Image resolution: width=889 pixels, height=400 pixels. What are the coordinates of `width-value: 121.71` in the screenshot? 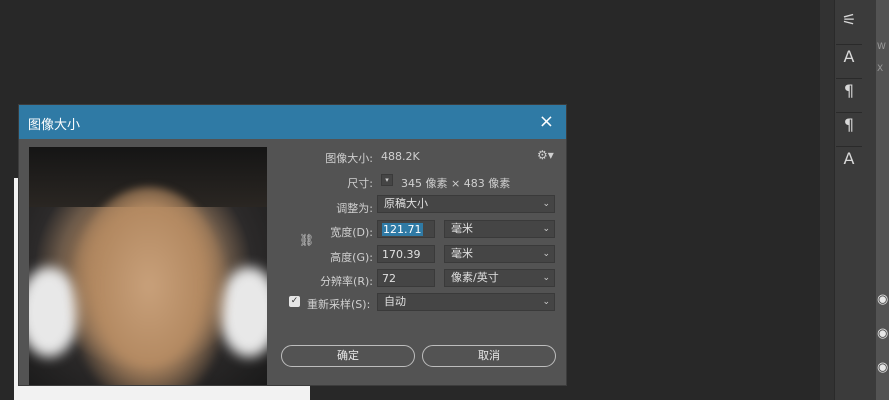 It's located at (402, 229).